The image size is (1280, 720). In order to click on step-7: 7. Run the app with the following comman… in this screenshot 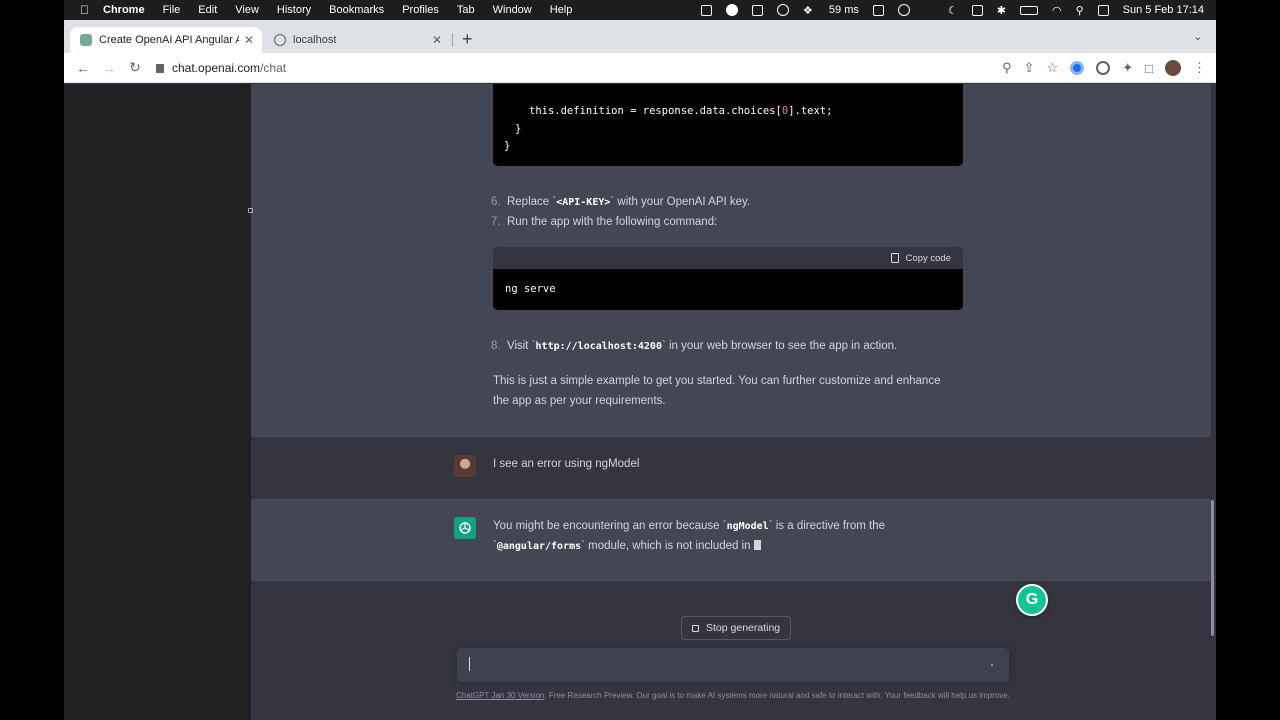, I will do `click(604, 222)`.